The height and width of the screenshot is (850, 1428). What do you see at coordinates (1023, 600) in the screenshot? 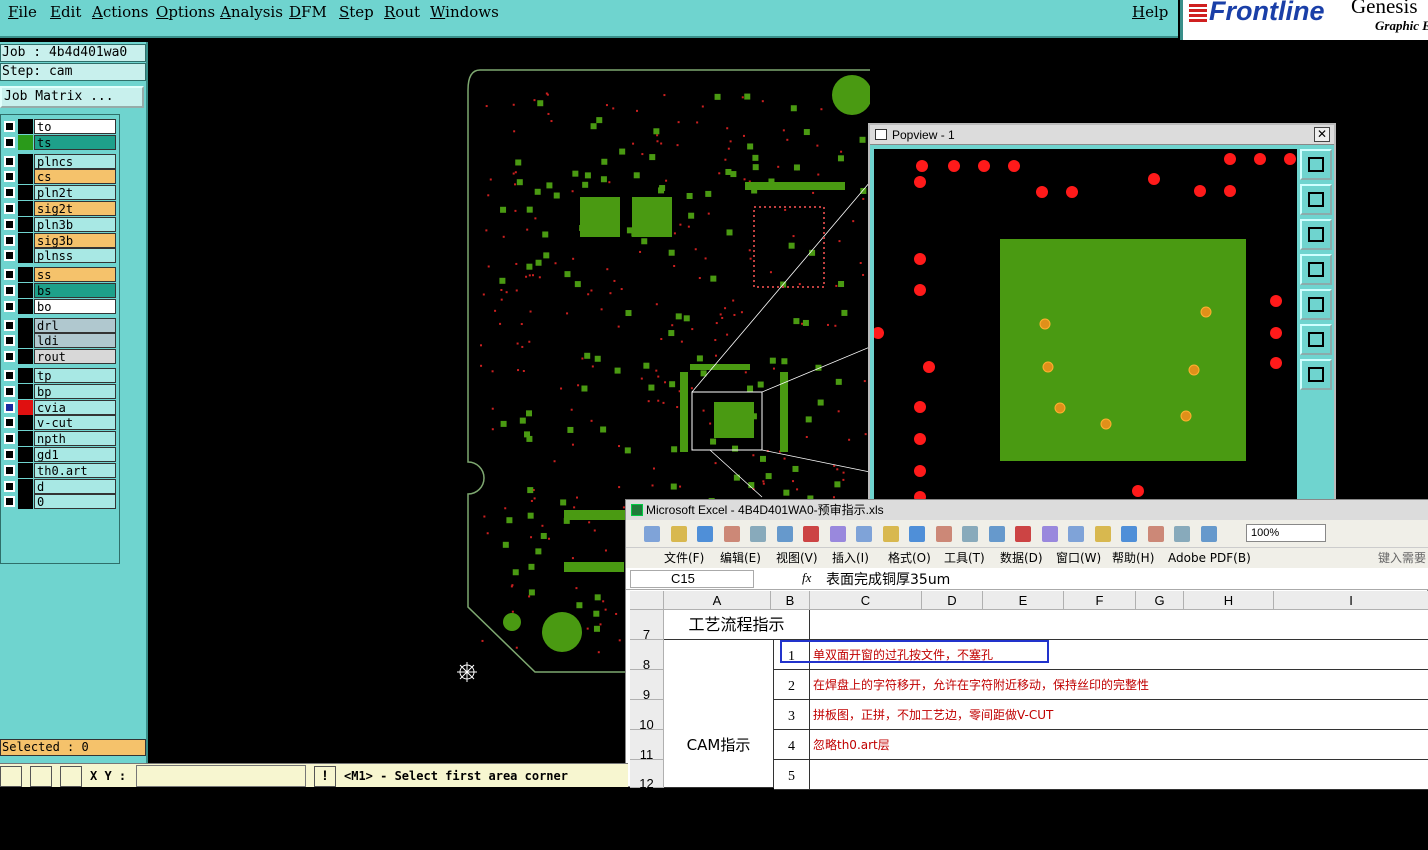
I see `column-header: E` at bounding box center [1023, 600].